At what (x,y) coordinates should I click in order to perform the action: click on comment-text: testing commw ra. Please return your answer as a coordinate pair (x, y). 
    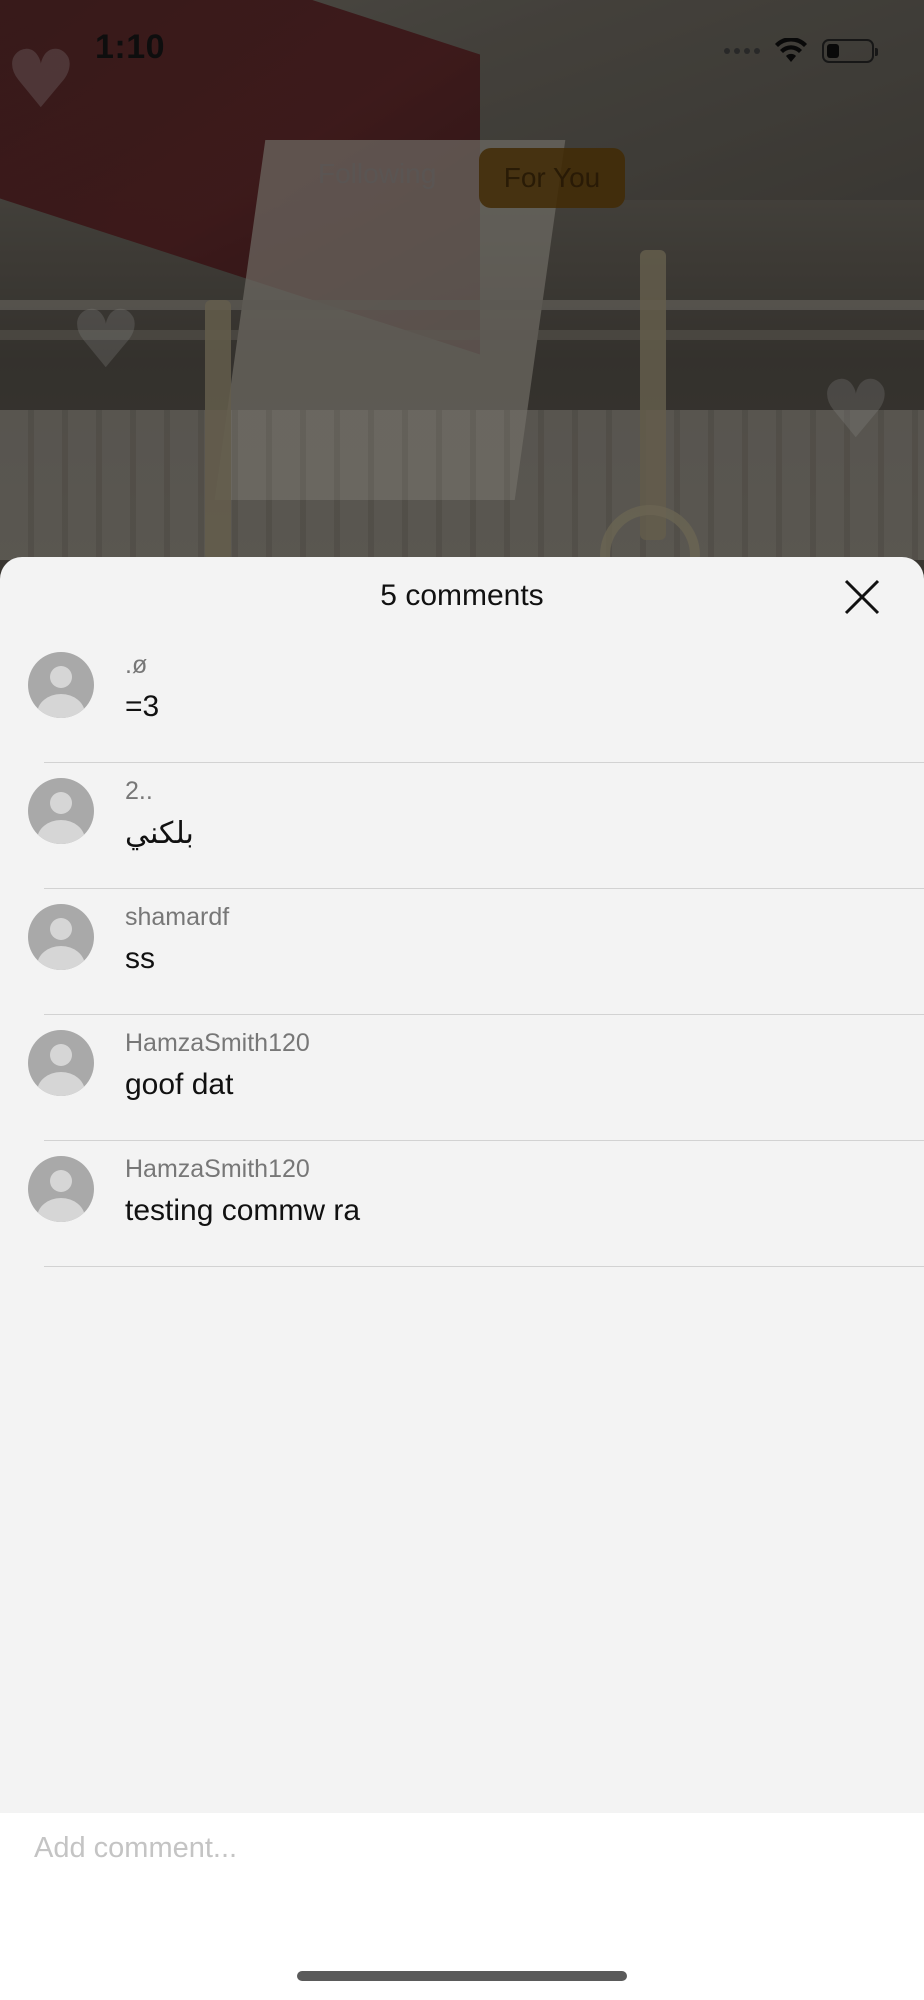
    Looking at the image, I should click on (243, 1210).